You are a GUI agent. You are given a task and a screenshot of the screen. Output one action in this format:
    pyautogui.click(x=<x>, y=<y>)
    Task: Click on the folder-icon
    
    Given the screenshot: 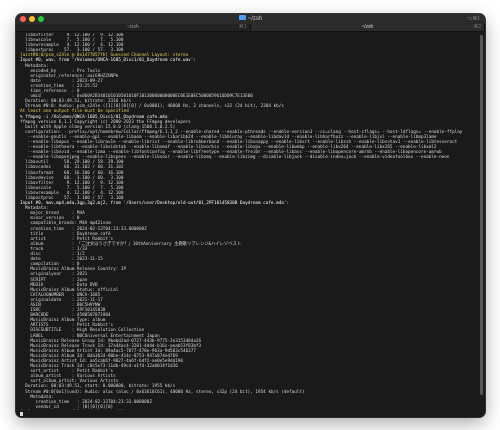 What is the action you would take?
    pyautogui.click(x=242, y=17)
    